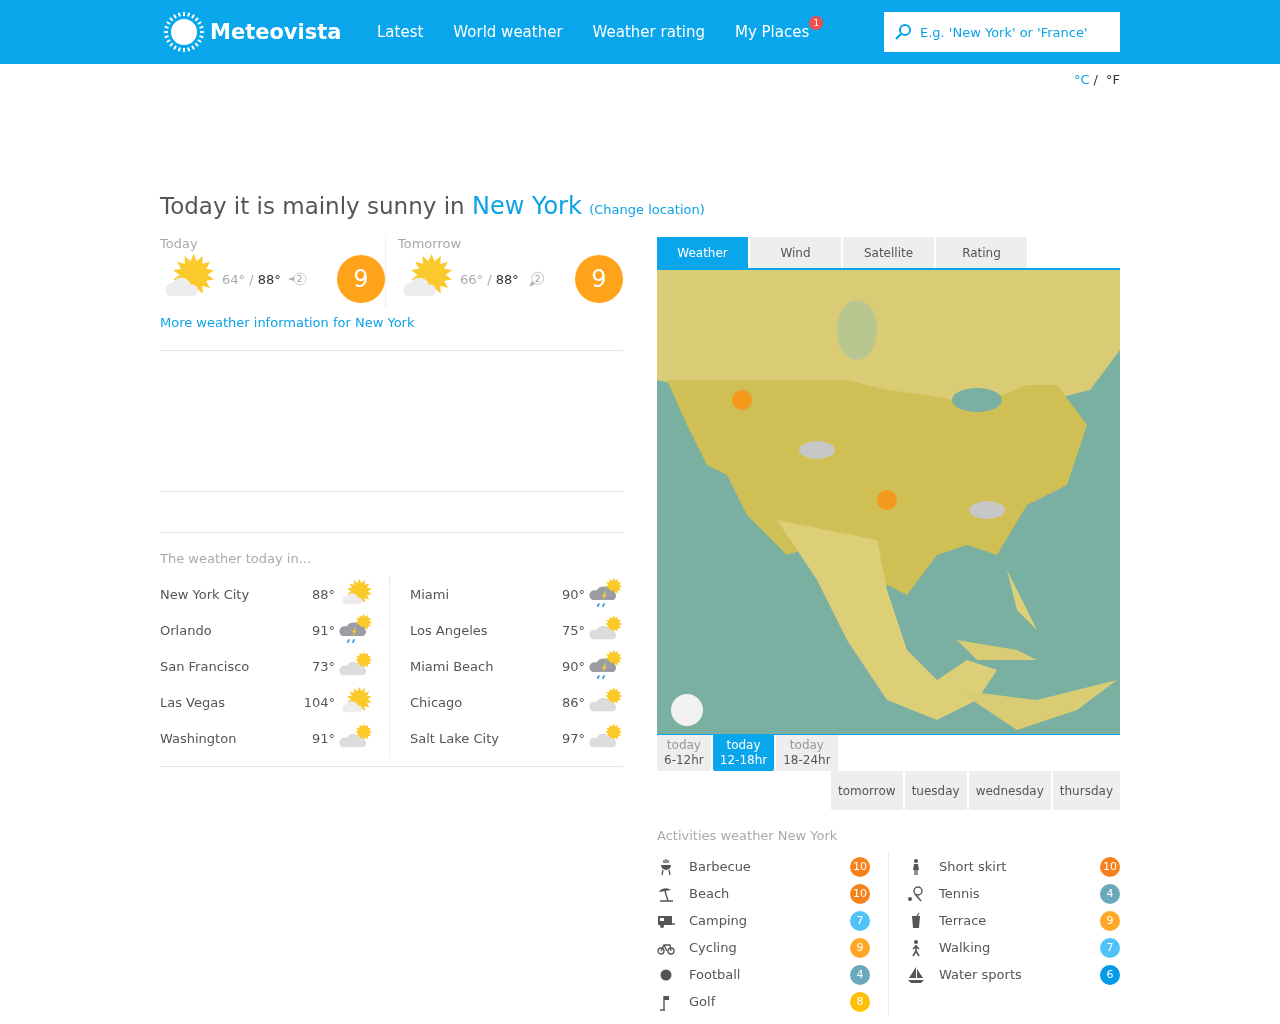  Describe the element at coordinates (312, 206) in the screenshot. I see `headline: Today it is mainly sunny in` at that location.